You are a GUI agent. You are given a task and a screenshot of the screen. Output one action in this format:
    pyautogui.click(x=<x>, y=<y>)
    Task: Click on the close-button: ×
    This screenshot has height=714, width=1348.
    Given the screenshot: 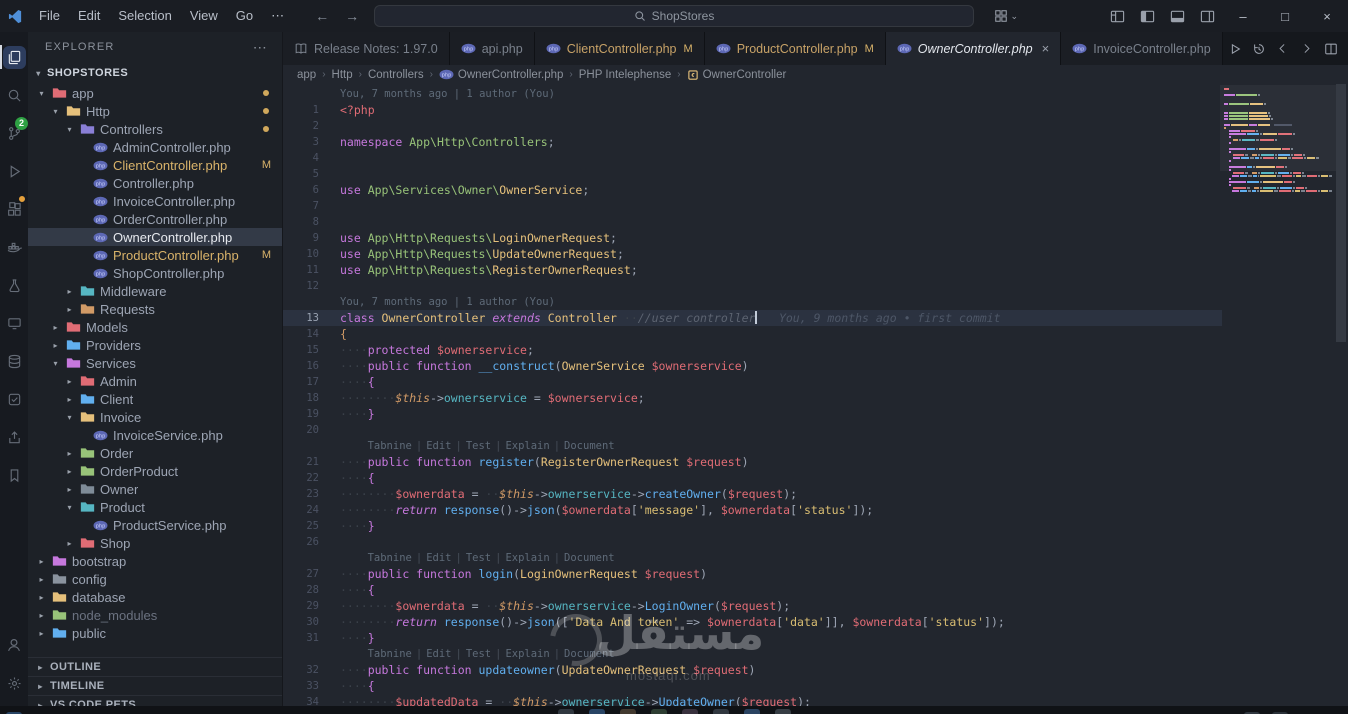 What is the action you would take?
    pyautogui.click(x=1327, y=16)
    